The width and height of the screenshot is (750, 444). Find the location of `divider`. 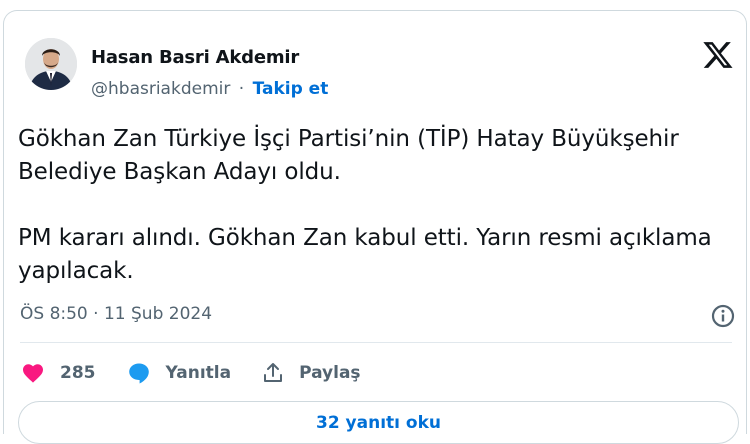

divider is located at coordinates (376, 342).